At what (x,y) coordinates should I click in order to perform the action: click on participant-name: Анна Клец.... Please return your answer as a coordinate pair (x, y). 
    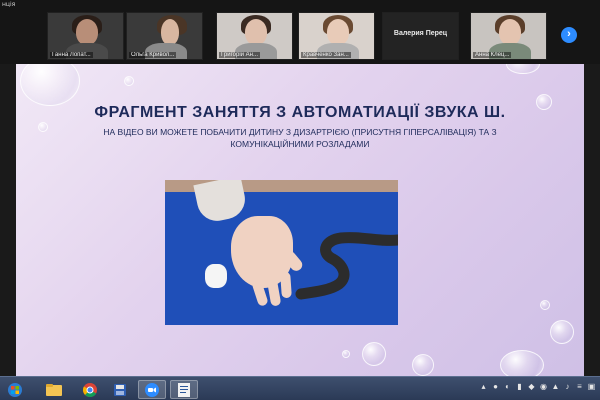
    Looking at the image, I should click on (492, 55).